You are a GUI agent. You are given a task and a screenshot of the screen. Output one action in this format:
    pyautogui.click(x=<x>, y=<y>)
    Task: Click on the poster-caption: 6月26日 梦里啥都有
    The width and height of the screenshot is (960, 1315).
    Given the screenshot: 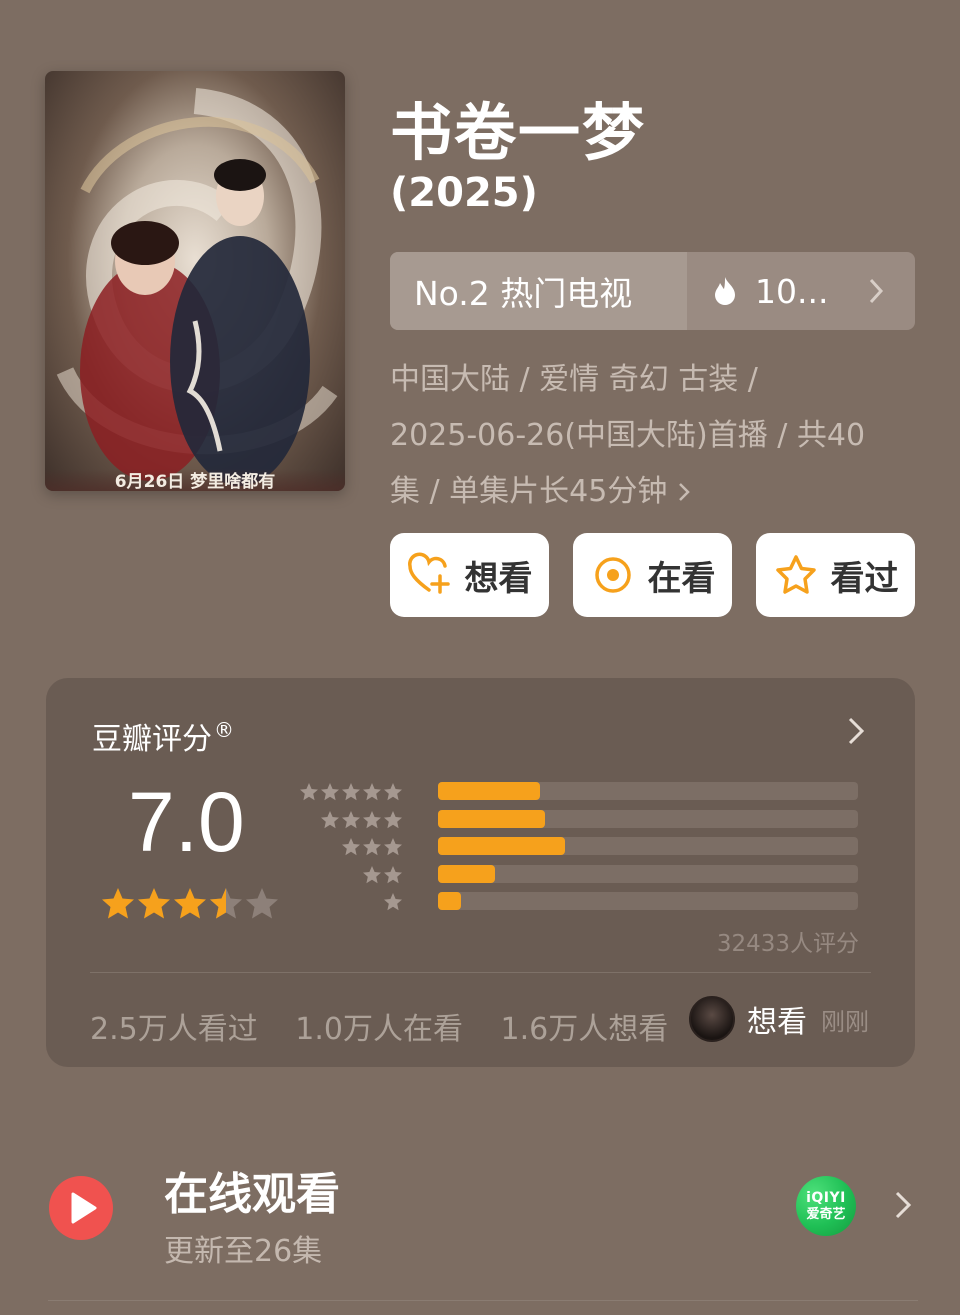 What is the action you would take?
    pyautogui.click(x=195, y=480)
    